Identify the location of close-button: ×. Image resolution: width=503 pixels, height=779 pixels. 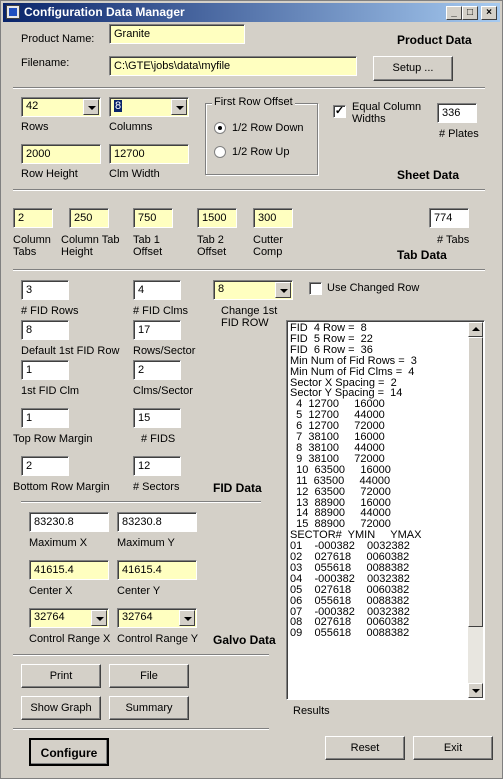
(489, 13).